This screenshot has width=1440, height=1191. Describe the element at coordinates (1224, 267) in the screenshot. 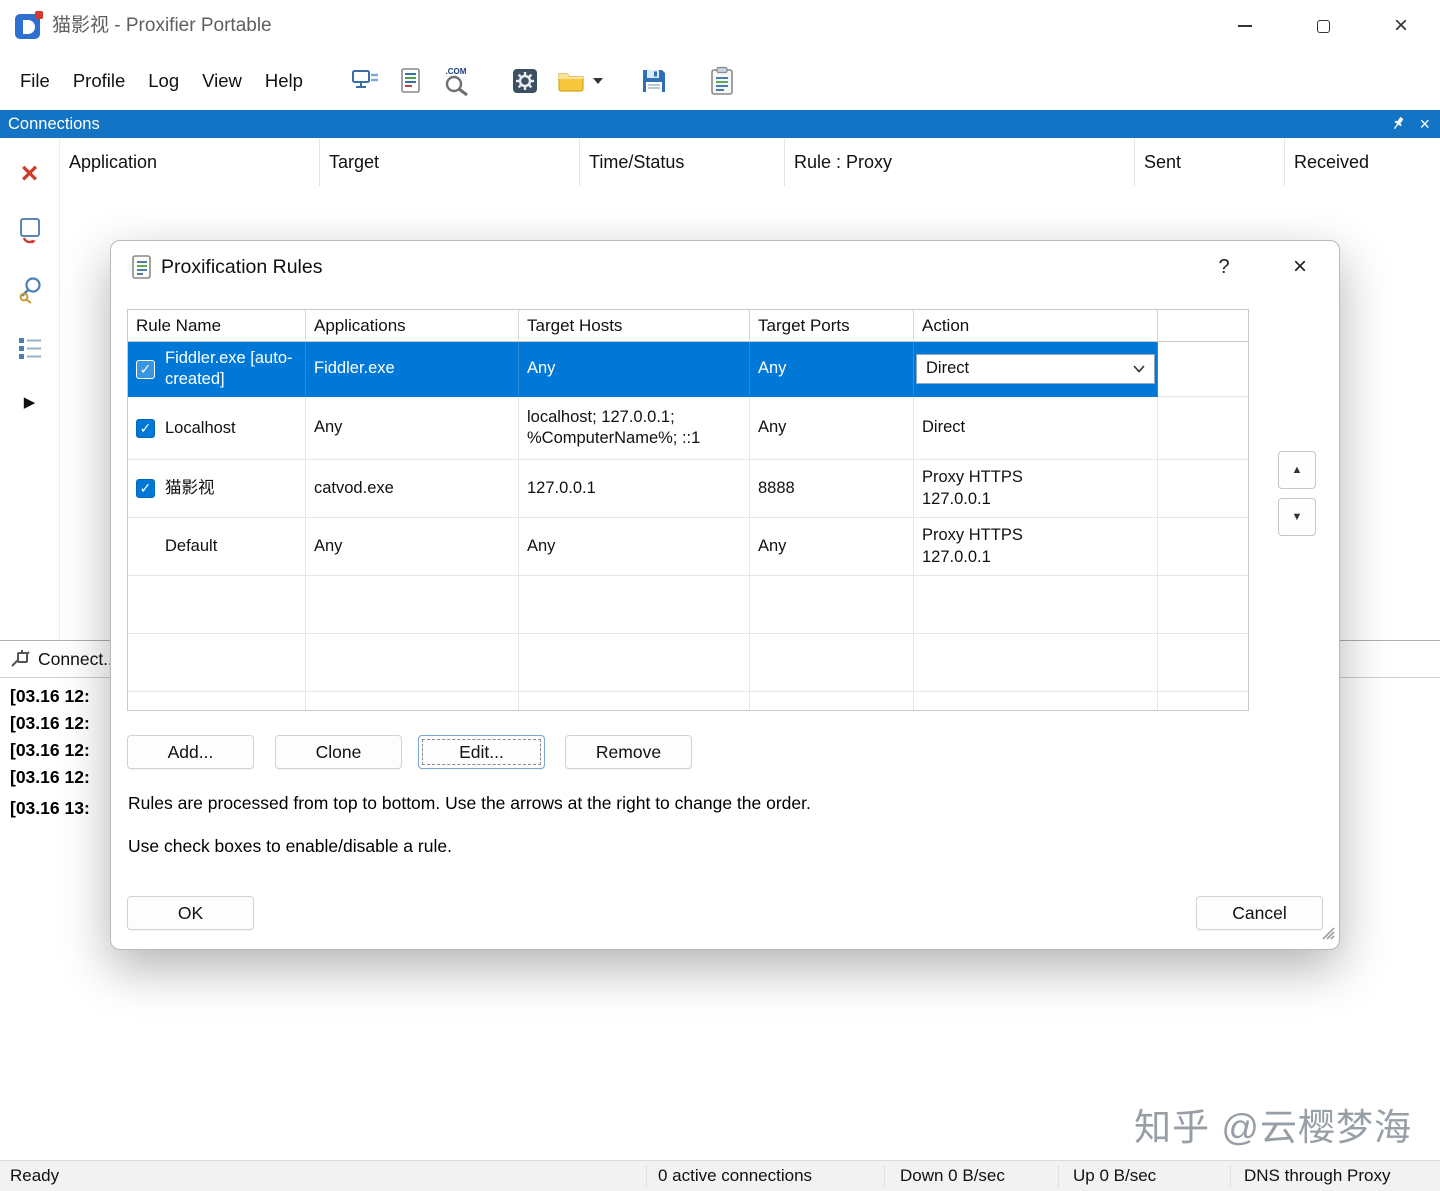

I see `help-button: ?` at that location.